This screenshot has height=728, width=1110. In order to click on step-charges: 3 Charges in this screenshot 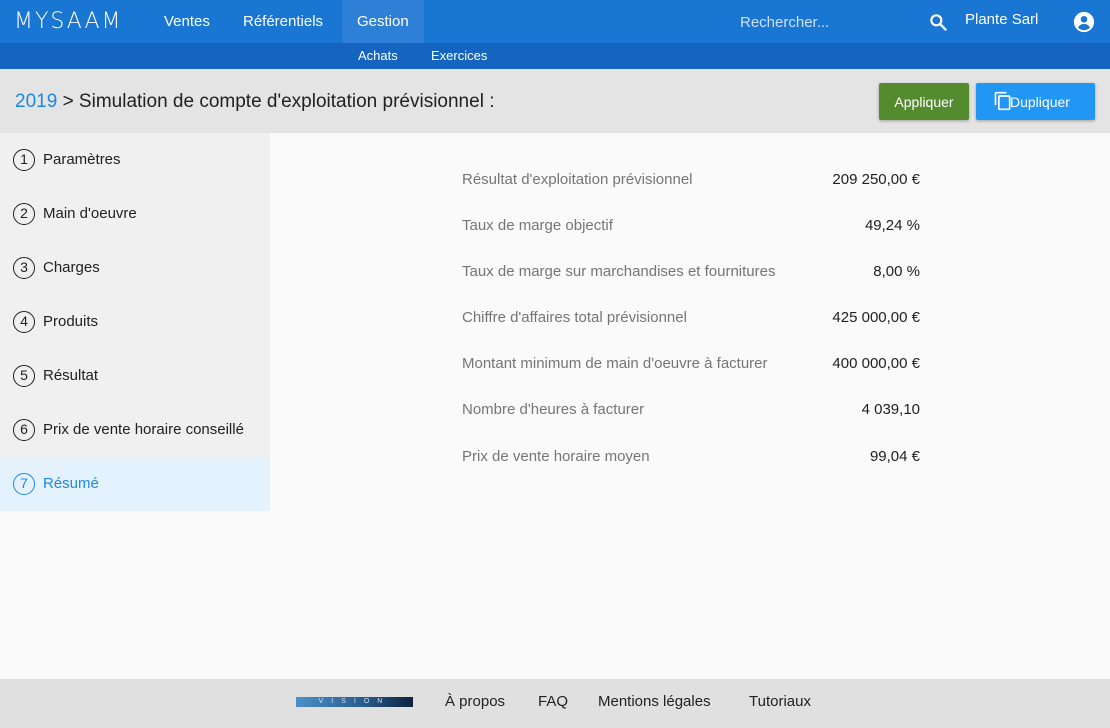, I will do `click(135, 268)`.